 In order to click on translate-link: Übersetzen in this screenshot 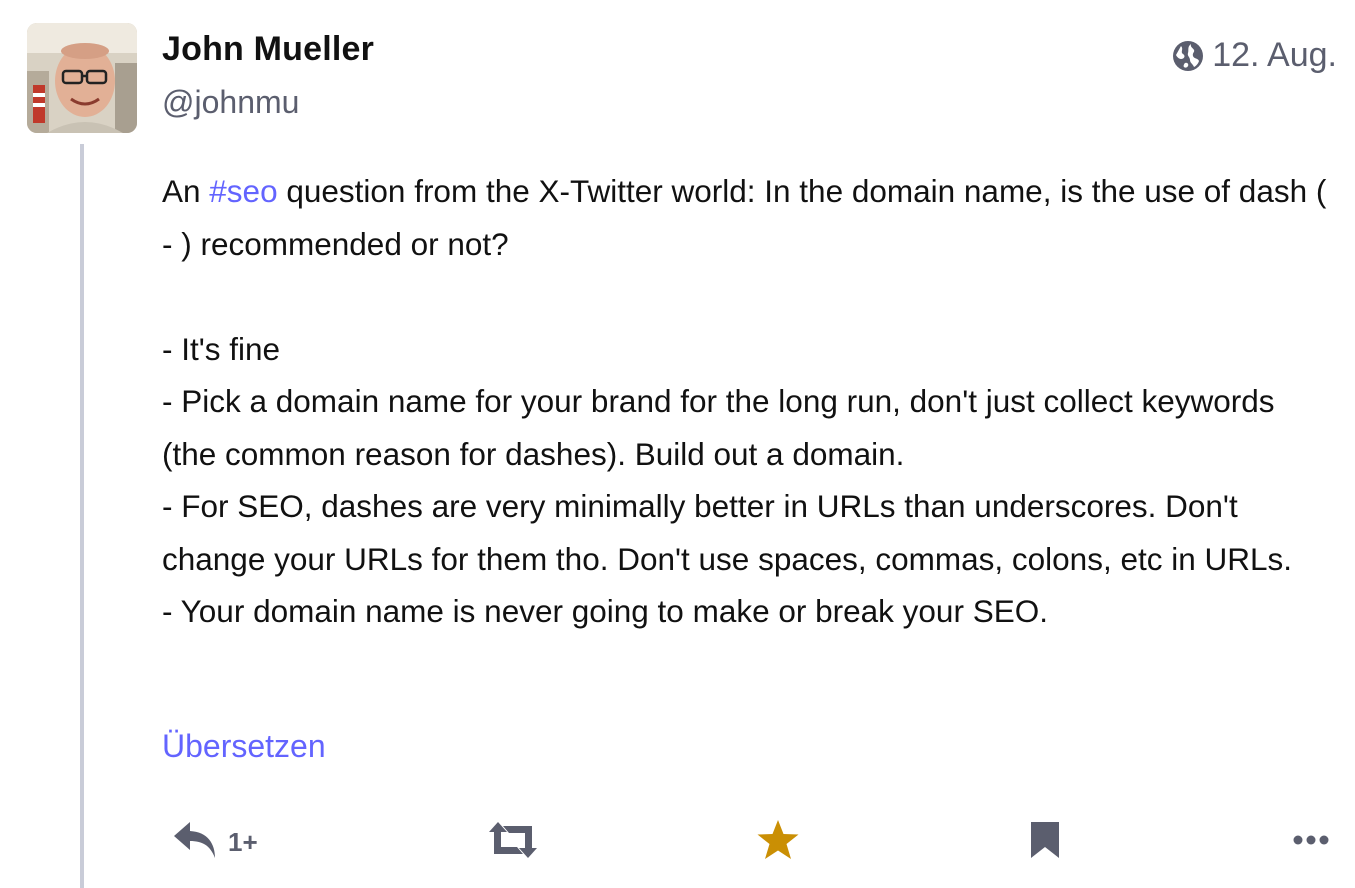, I will do `click(244, 746)`.